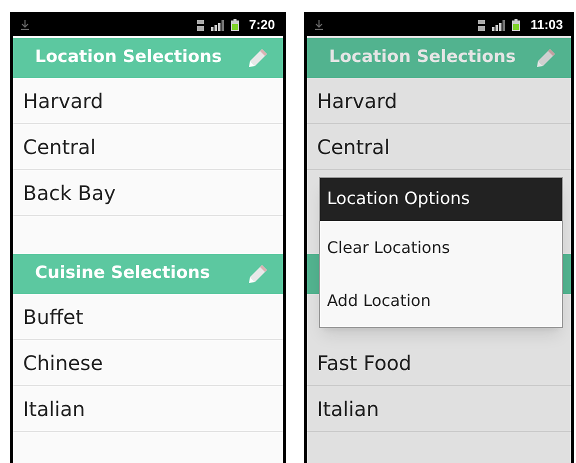  Describe the element at coordinates (546, 25) in the screenshot. I see `status-time: 11:03` at that location.